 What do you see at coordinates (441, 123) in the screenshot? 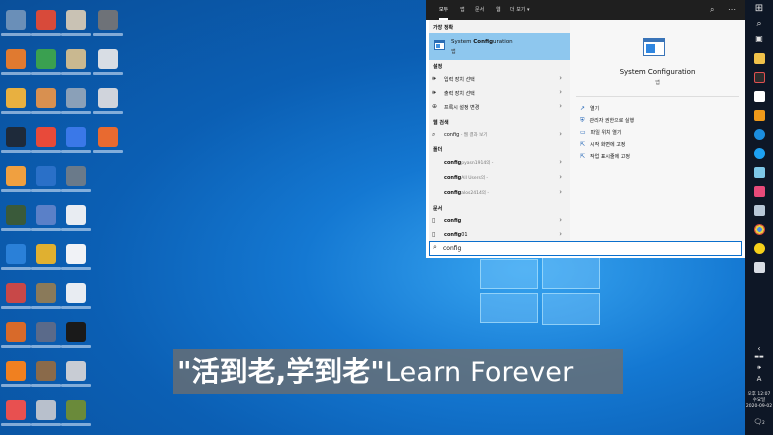
I see `web-search-header: 웹 검색` at bounding box center [441, 123].